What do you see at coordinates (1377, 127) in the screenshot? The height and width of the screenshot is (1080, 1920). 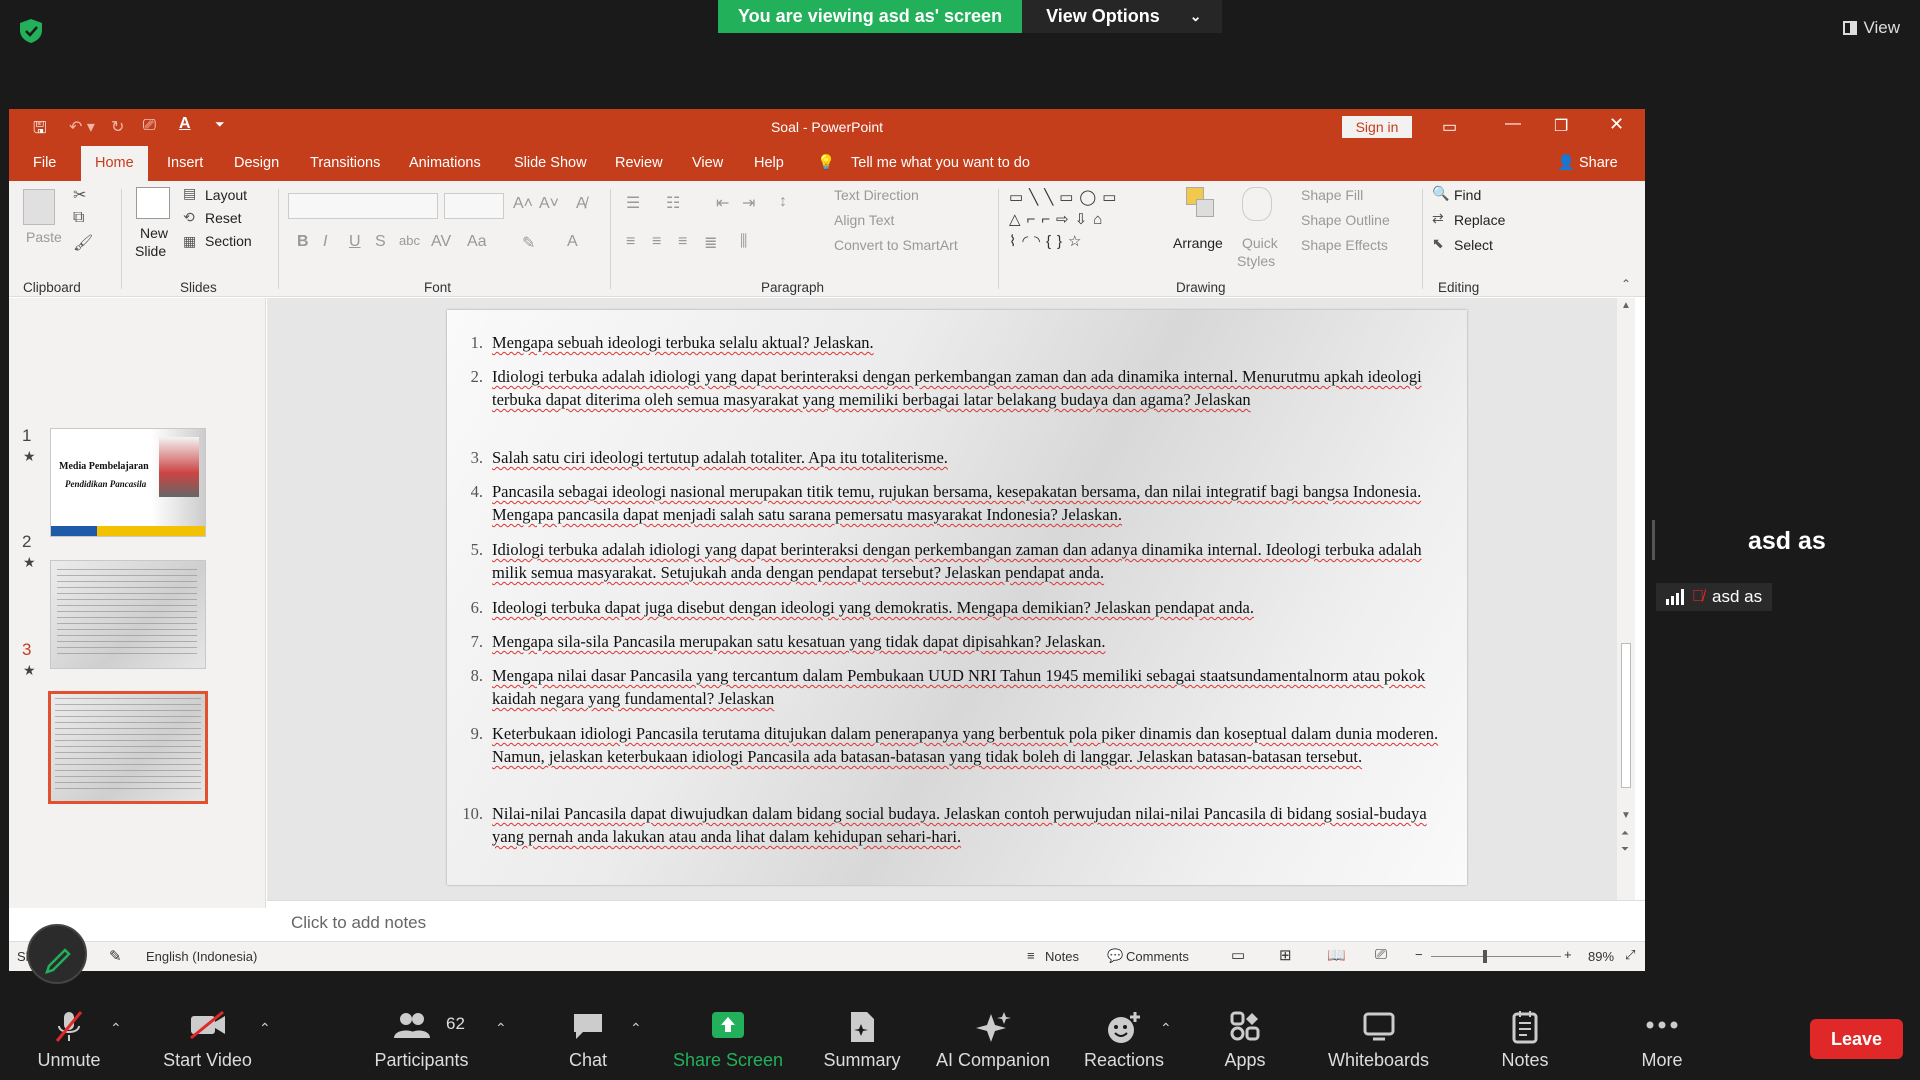 I see `sign-in-button: Sign in` at bounding box center [1377, 127].